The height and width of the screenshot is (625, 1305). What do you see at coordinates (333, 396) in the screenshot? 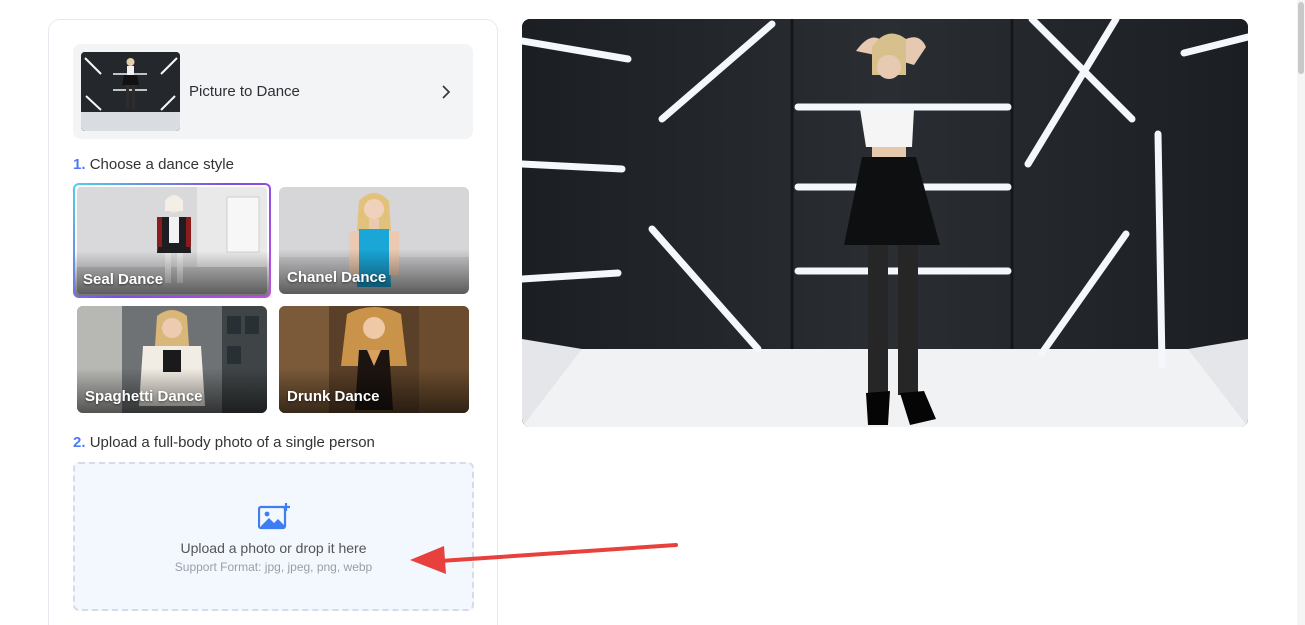
I see `style-name: Drunk Dance` at bounding box center [333, 396].